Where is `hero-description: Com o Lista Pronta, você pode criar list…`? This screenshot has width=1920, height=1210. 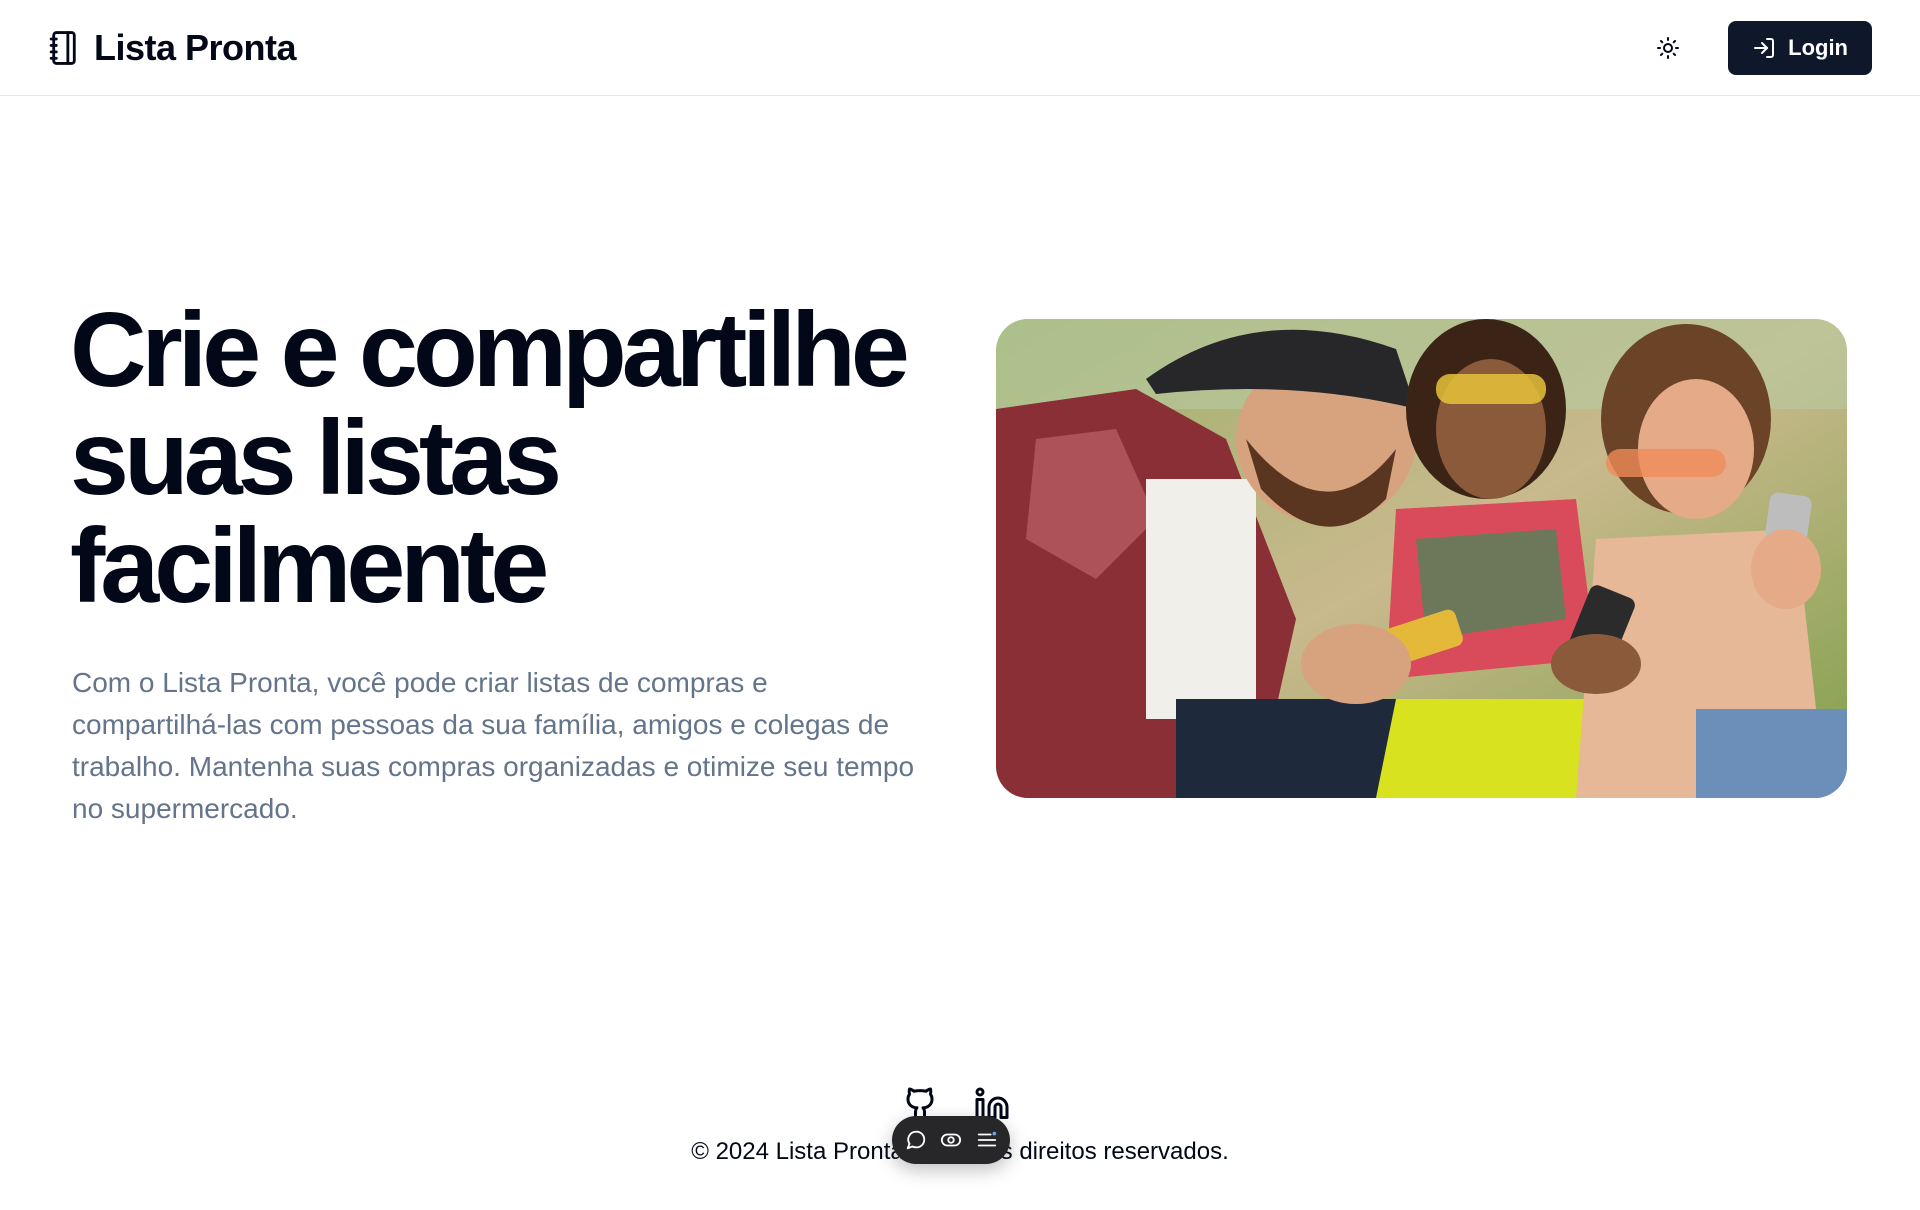
hero-description: Com o Lista Pronta, você pode criar list… is located at coordinates (493, 745).